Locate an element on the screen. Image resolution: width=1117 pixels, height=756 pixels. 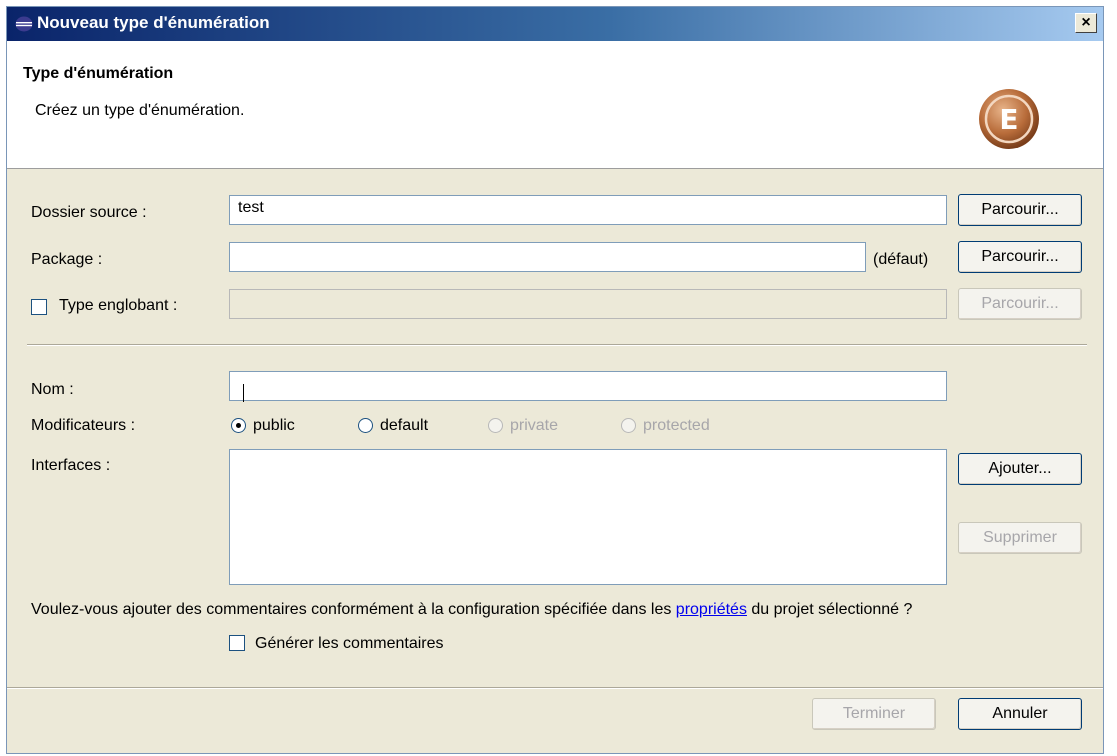
modifier-public-label: public is located at coordinates (274, 426).